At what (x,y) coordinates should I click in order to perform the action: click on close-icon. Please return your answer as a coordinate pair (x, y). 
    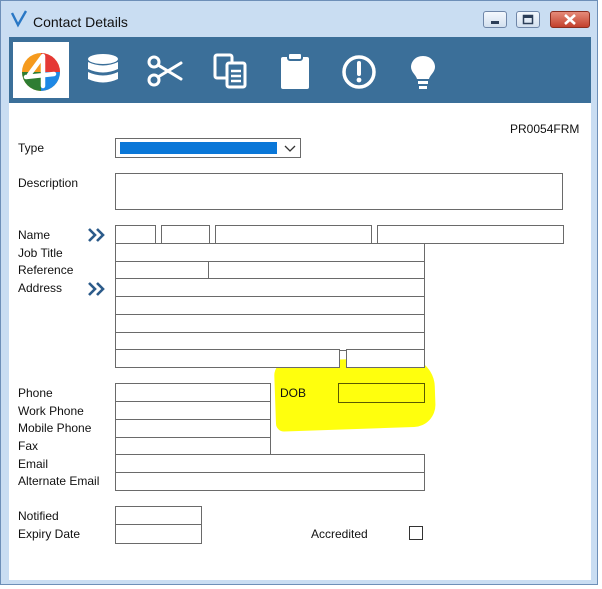
    Looking at the image, I should click on (570, 19).